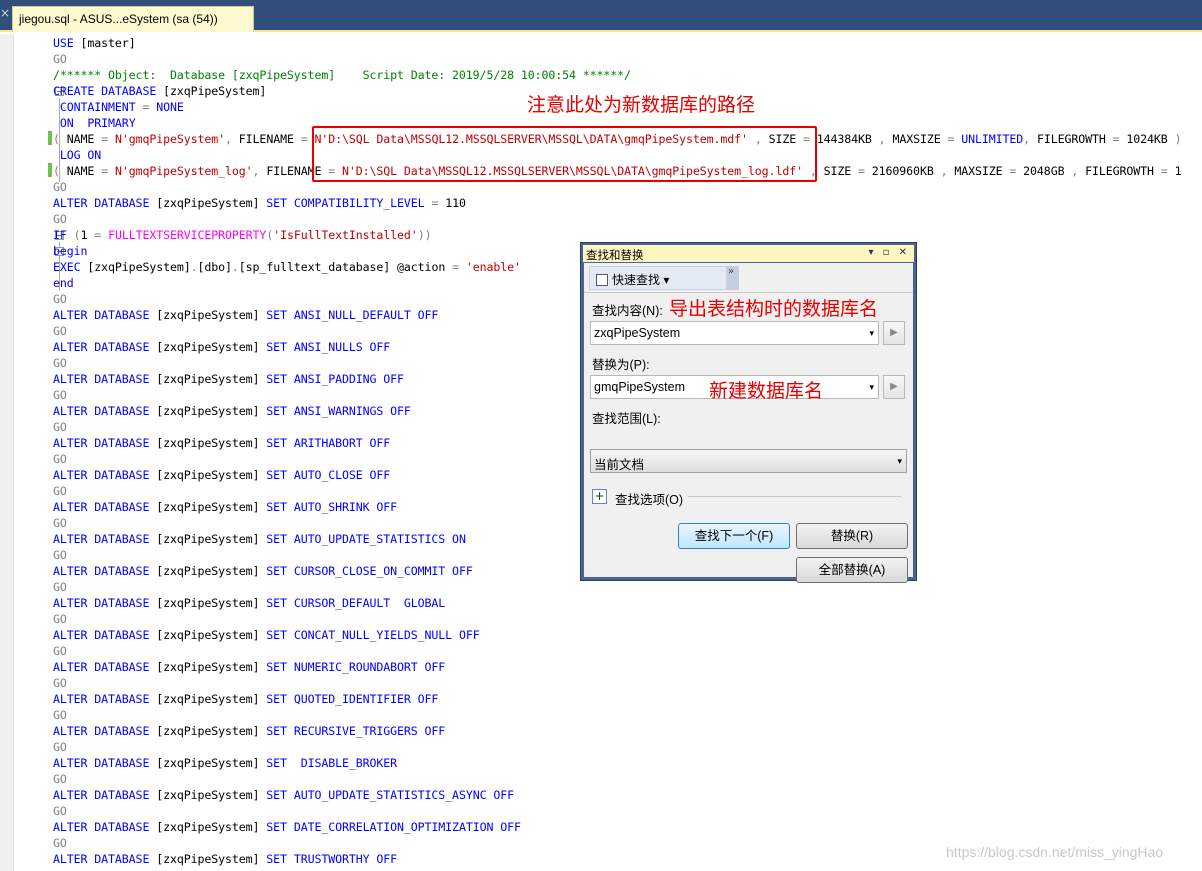 Image resolution: width=1202 pixels, height=871 pixels. Describe the element at coordinates (332, 763) in the screenshot. I see `code-token: SET DISABLE_BROKER` at that location.